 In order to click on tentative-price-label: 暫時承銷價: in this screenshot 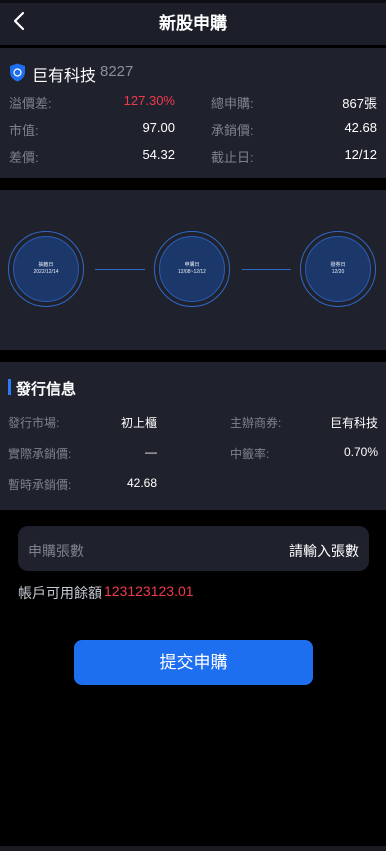, I will do `click(40, 485)`.